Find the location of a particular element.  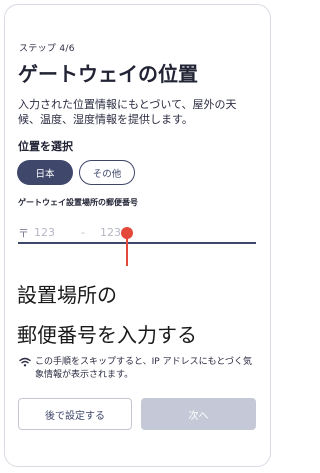

location-section-label: 位置を選択 is located at coordinates (45, 146).